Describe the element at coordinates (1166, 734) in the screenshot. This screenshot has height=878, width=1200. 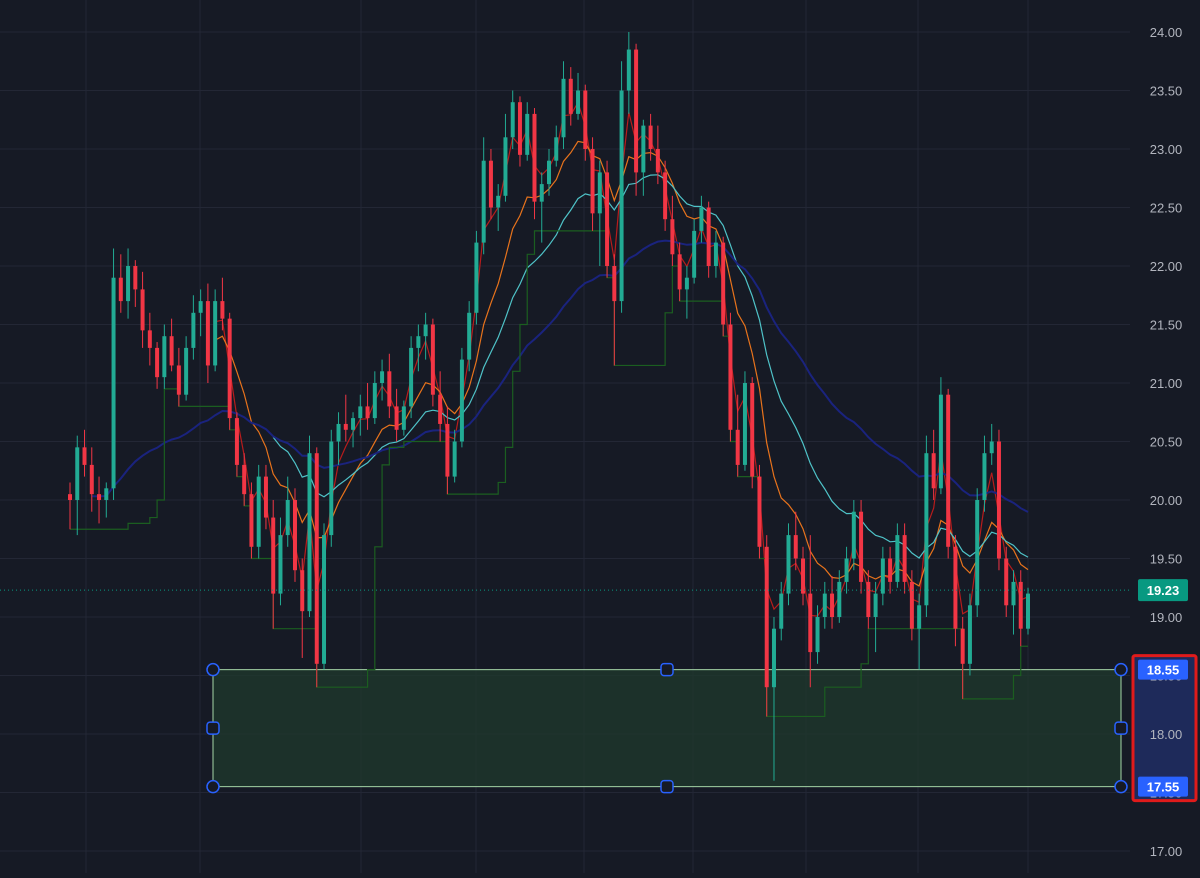
I see `price-tick-label: 18.00` at that location.